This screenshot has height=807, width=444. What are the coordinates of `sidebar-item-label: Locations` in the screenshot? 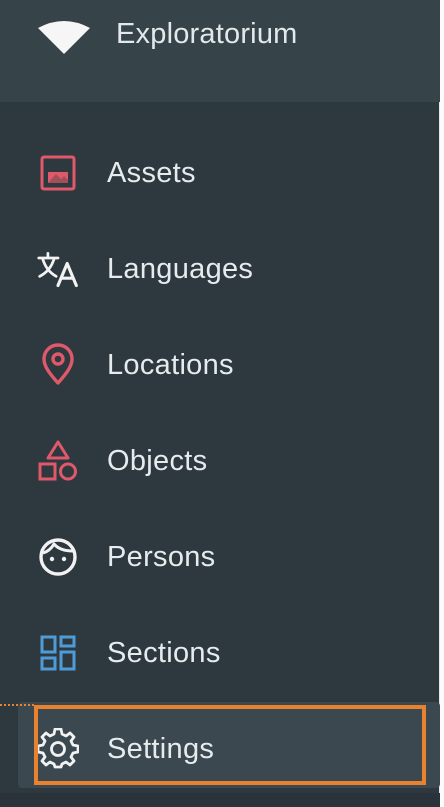 It's located at (170, 365).